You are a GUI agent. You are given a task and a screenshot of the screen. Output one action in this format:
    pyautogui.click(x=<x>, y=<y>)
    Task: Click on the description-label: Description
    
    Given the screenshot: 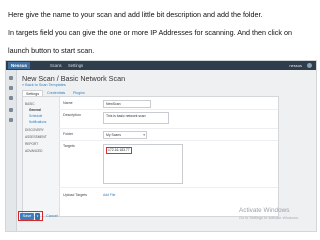 What is the action you would take?
    pyautogui.click(x=72, y=115)
    